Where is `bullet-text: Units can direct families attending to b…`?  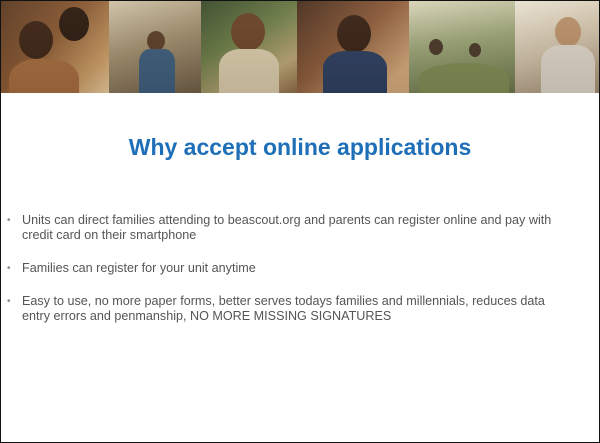
bullet-text: Units can direct families attending to b… is located at coordinates (287, 227).